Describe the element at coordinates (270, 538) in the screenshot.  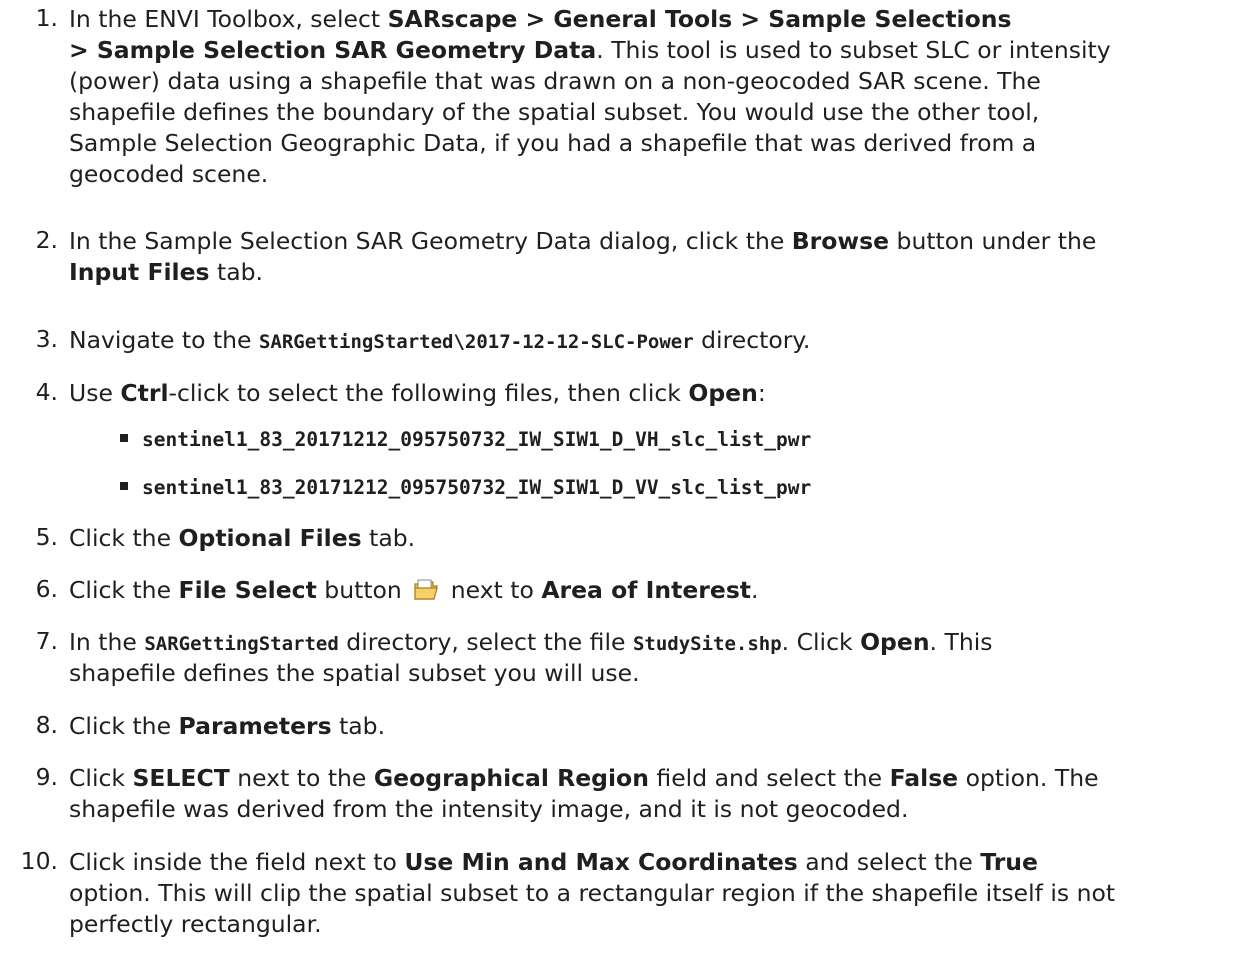
I see `ui-term: Optional Files` at that location.